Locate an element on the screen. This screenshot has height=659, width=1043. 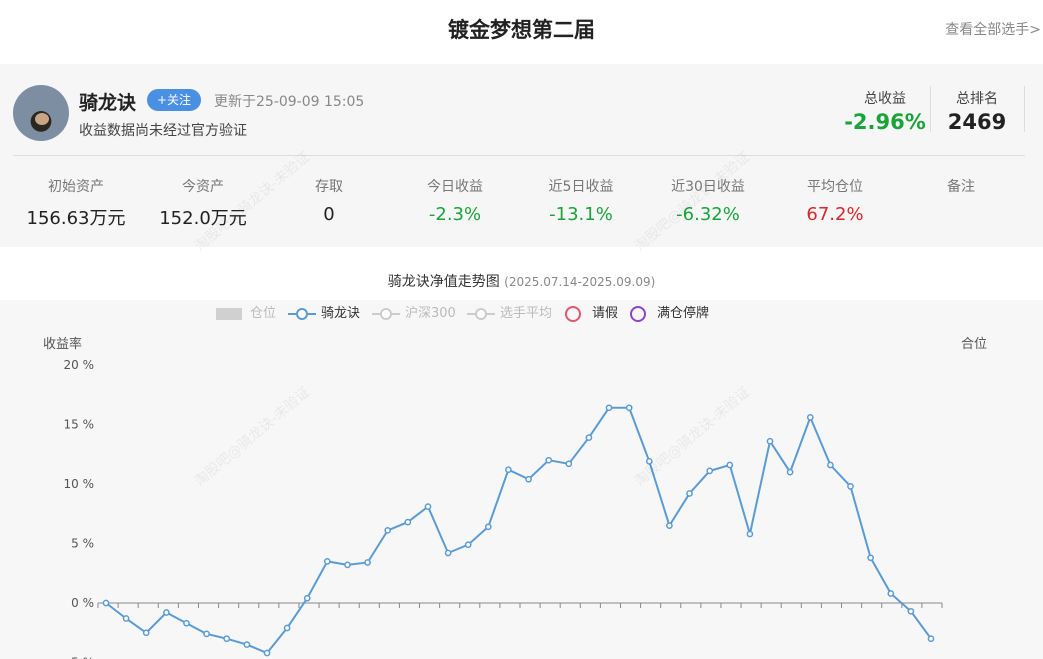
total-rank: 总排名 2469 is located at coordinates (977, 111).